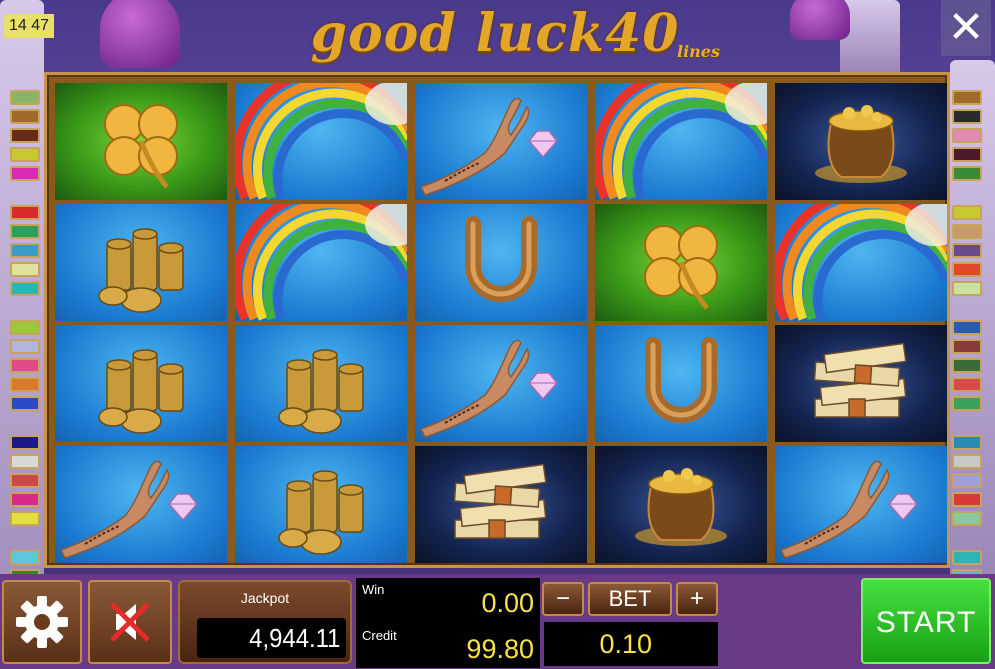 The image size is (995, 669). I want to click on dome-left, so click(140, 34).